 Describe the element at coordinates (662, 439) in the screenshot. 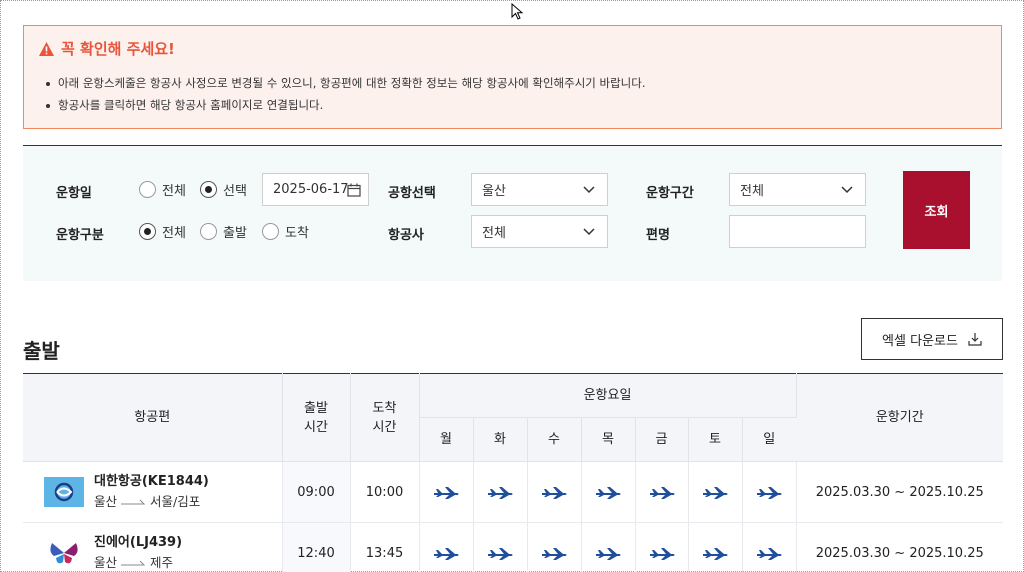

I see `header-day-fri: 금` at that location.